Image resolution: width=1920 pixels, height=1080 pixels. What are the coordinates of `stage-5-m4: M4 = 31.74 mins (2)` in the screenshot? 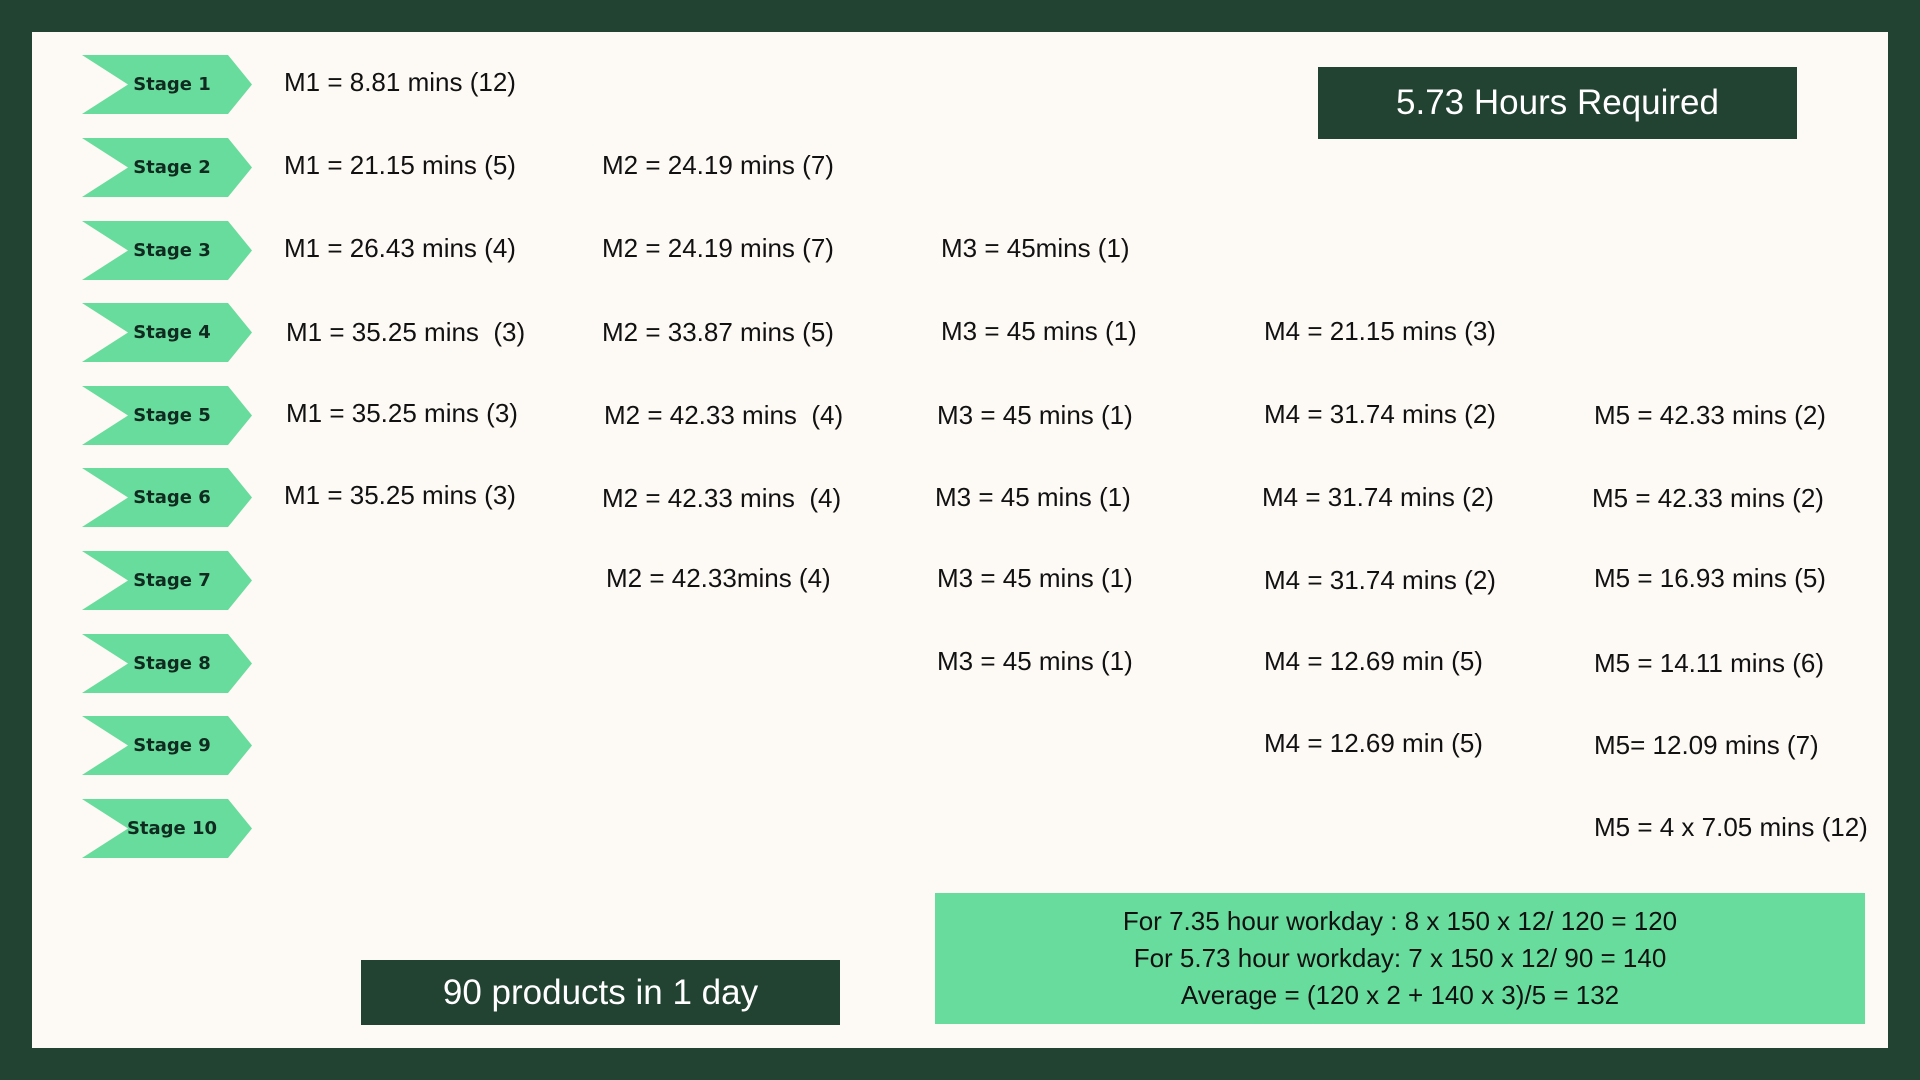 It's located at (1380, 414).